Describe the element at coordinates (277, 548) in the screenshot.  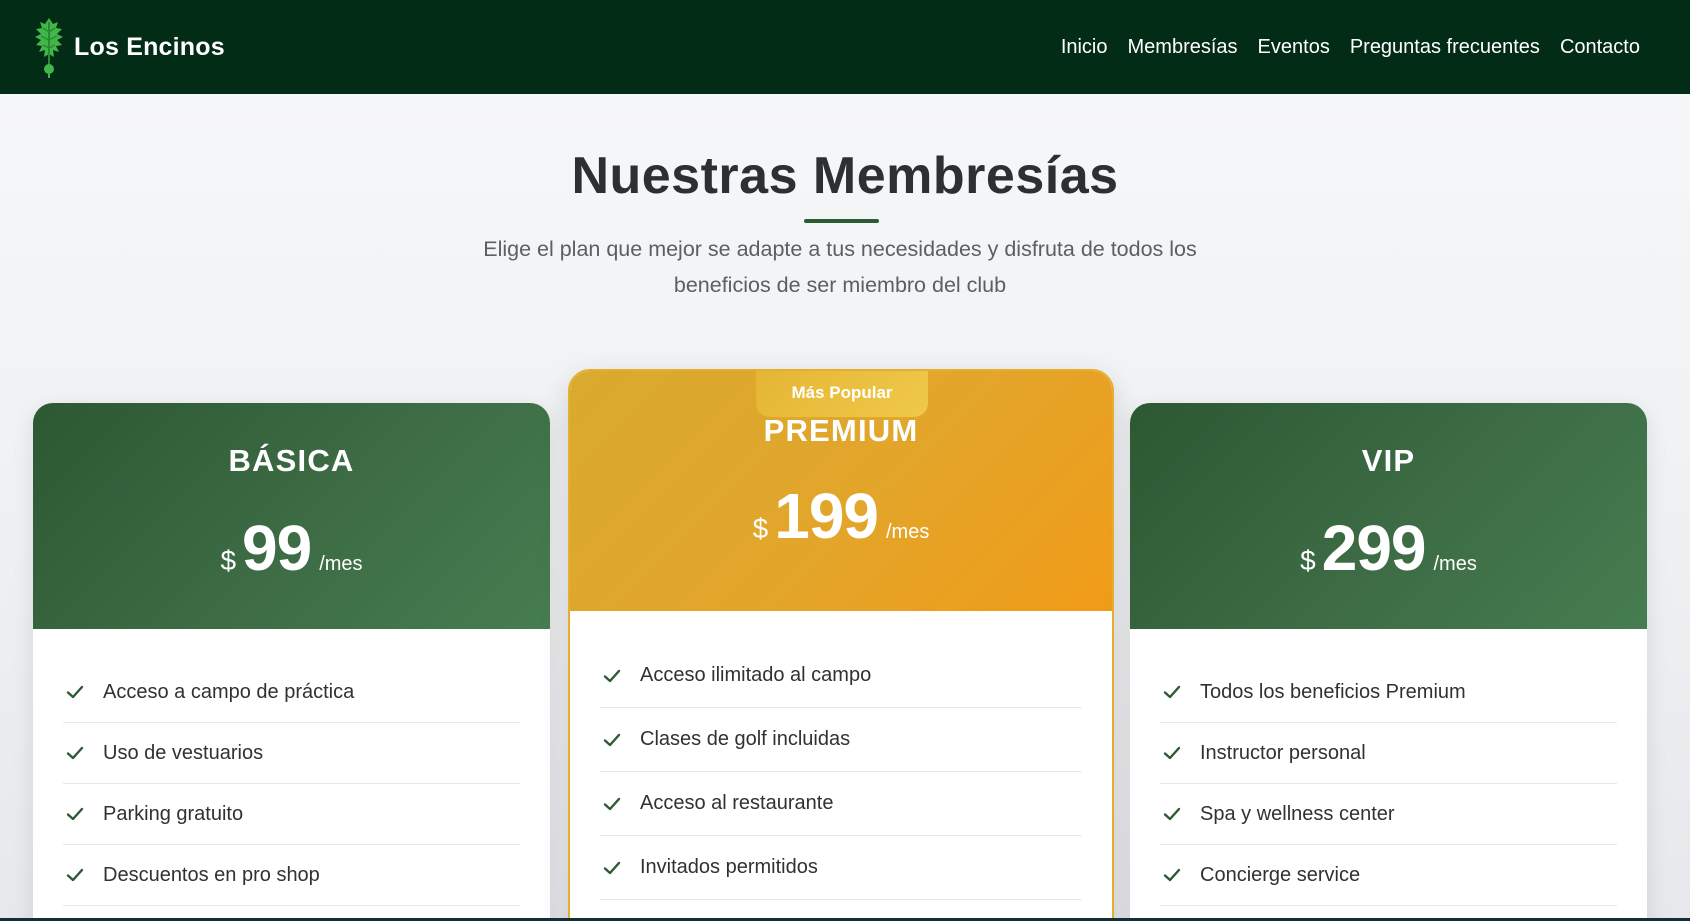
I see `price-amount: 99` at that location.